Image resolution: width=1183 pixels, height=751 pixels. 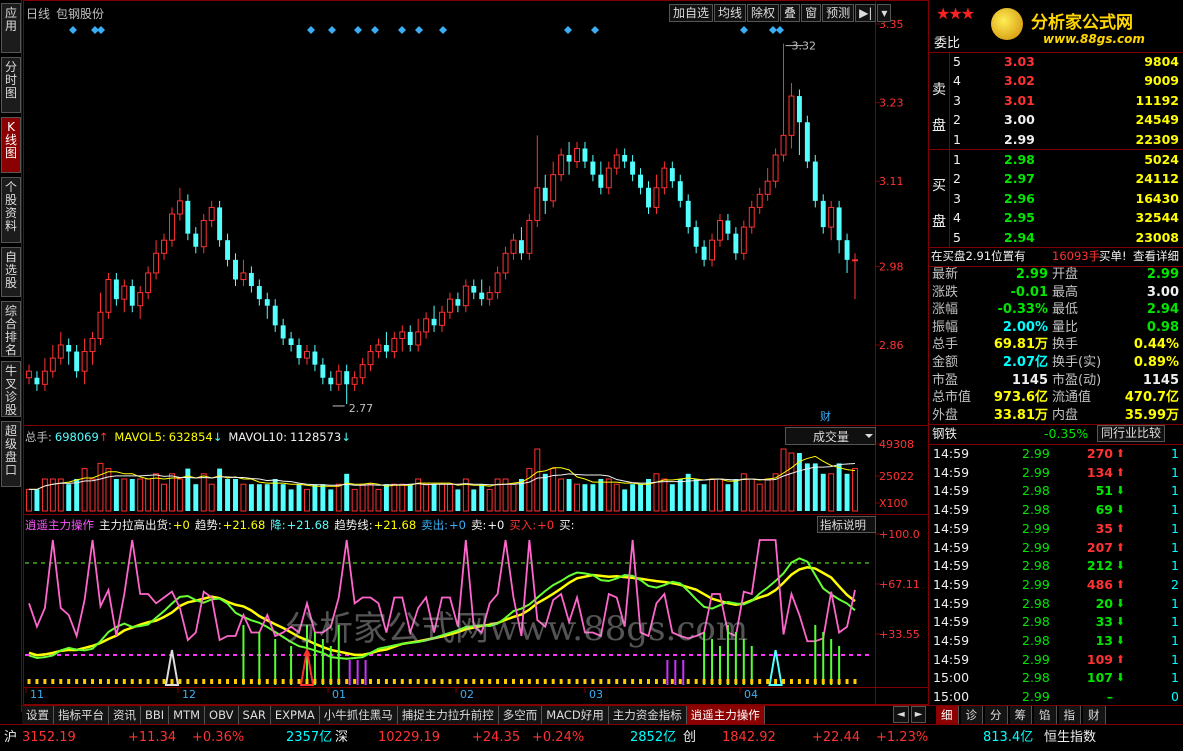 I want to click on indicator-tab-3: BBI, so click(x=155, y=715).